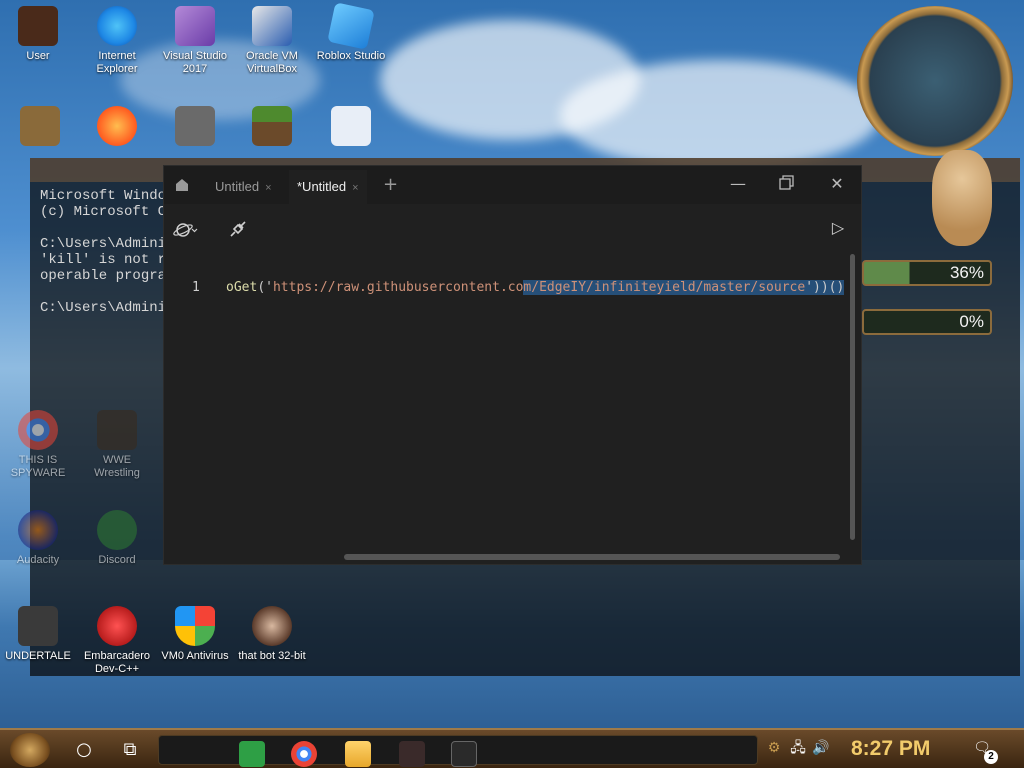  I want to click on desktop-icon-user: User, so click(38, 34).